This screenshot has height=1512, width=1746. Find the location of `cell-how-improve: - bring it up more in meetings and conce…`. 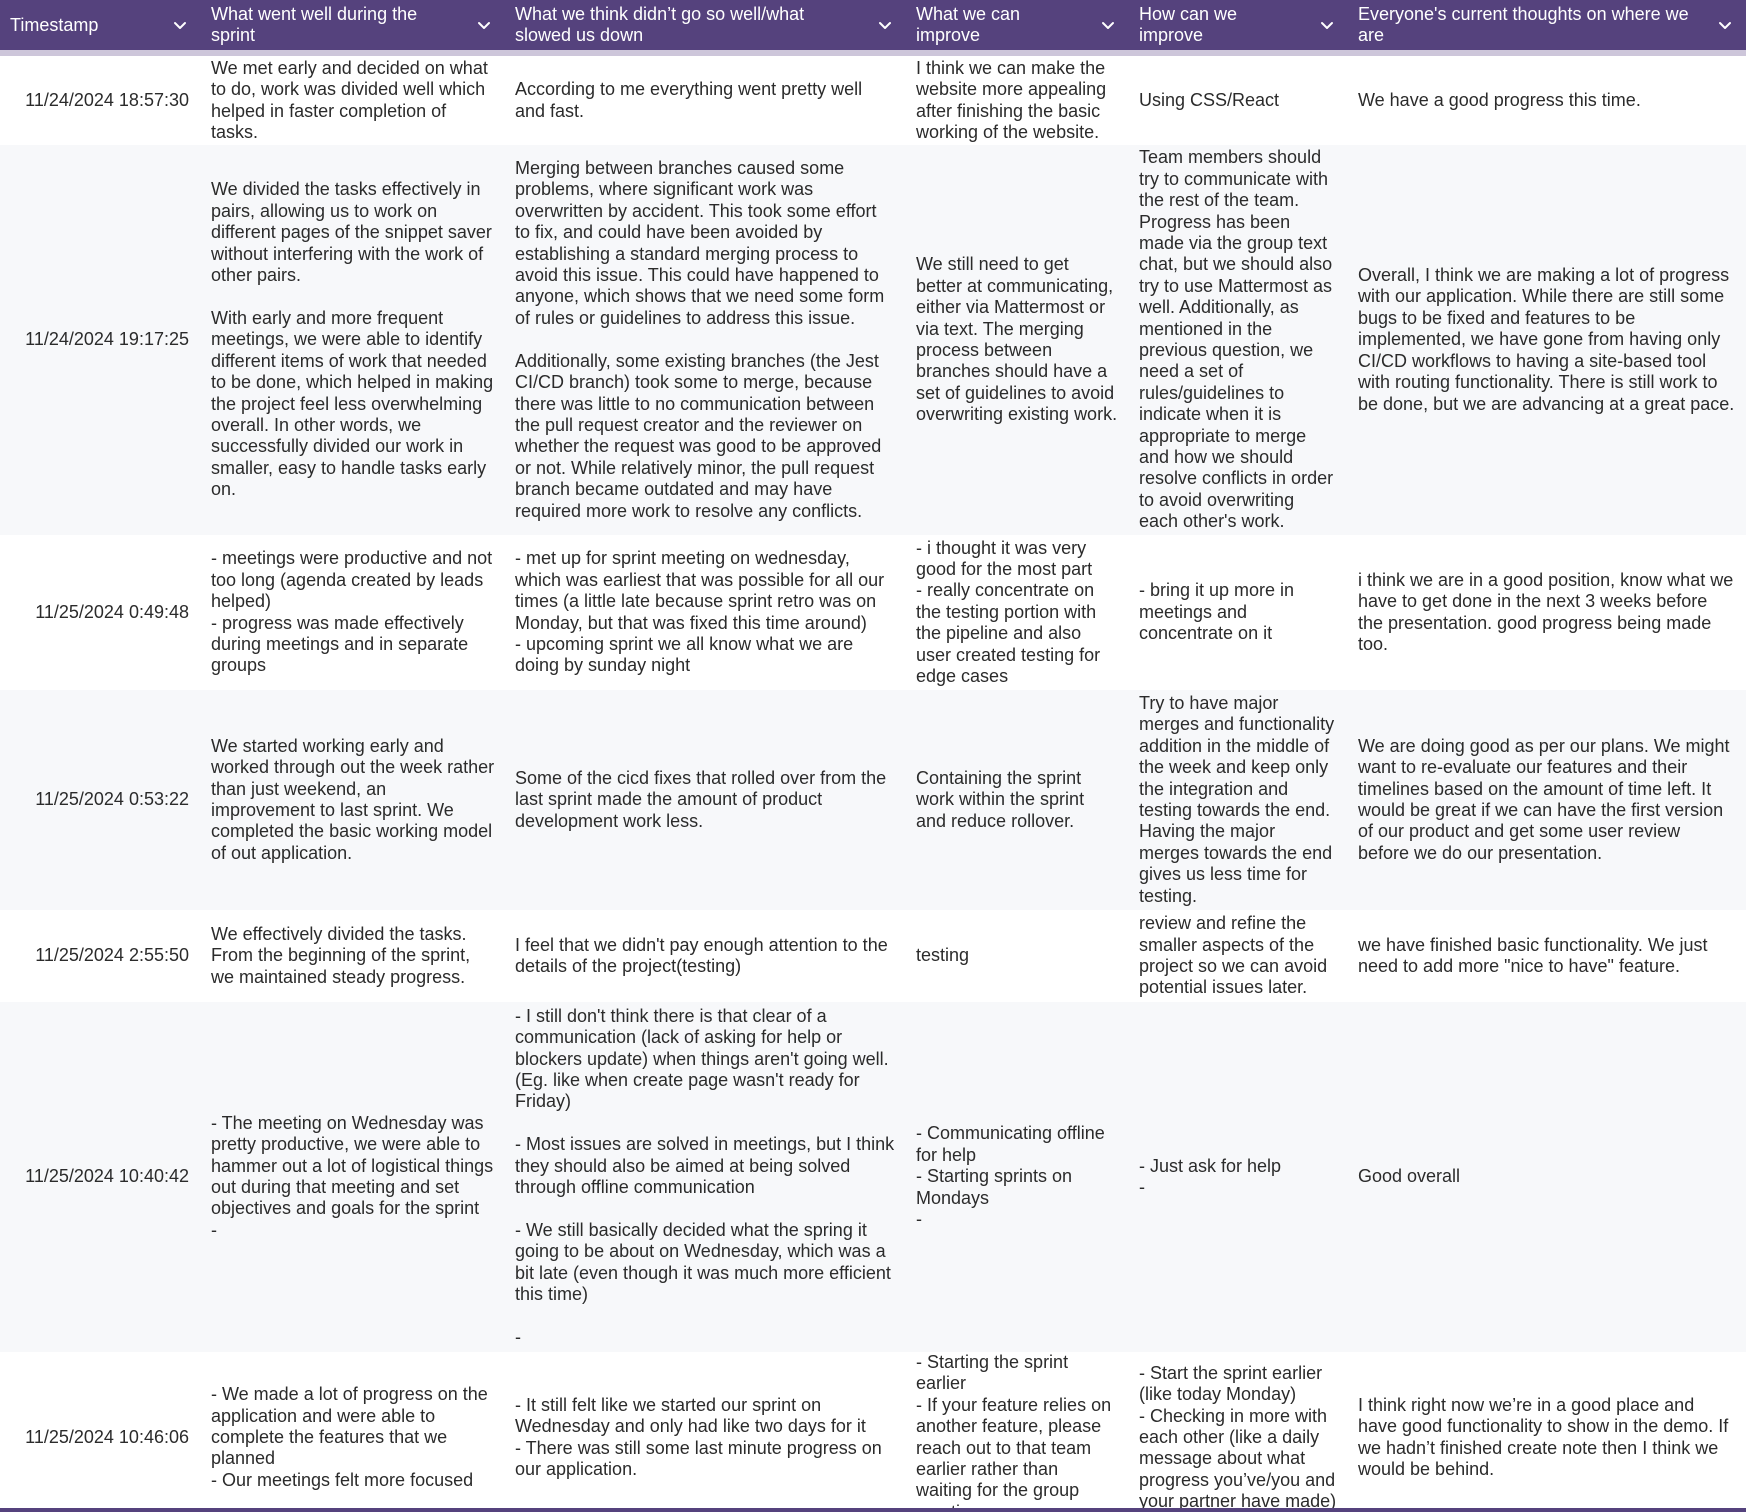

cell-how-improve: - bring it up more in meetings and conce… is located at coordinates (1238, 612).